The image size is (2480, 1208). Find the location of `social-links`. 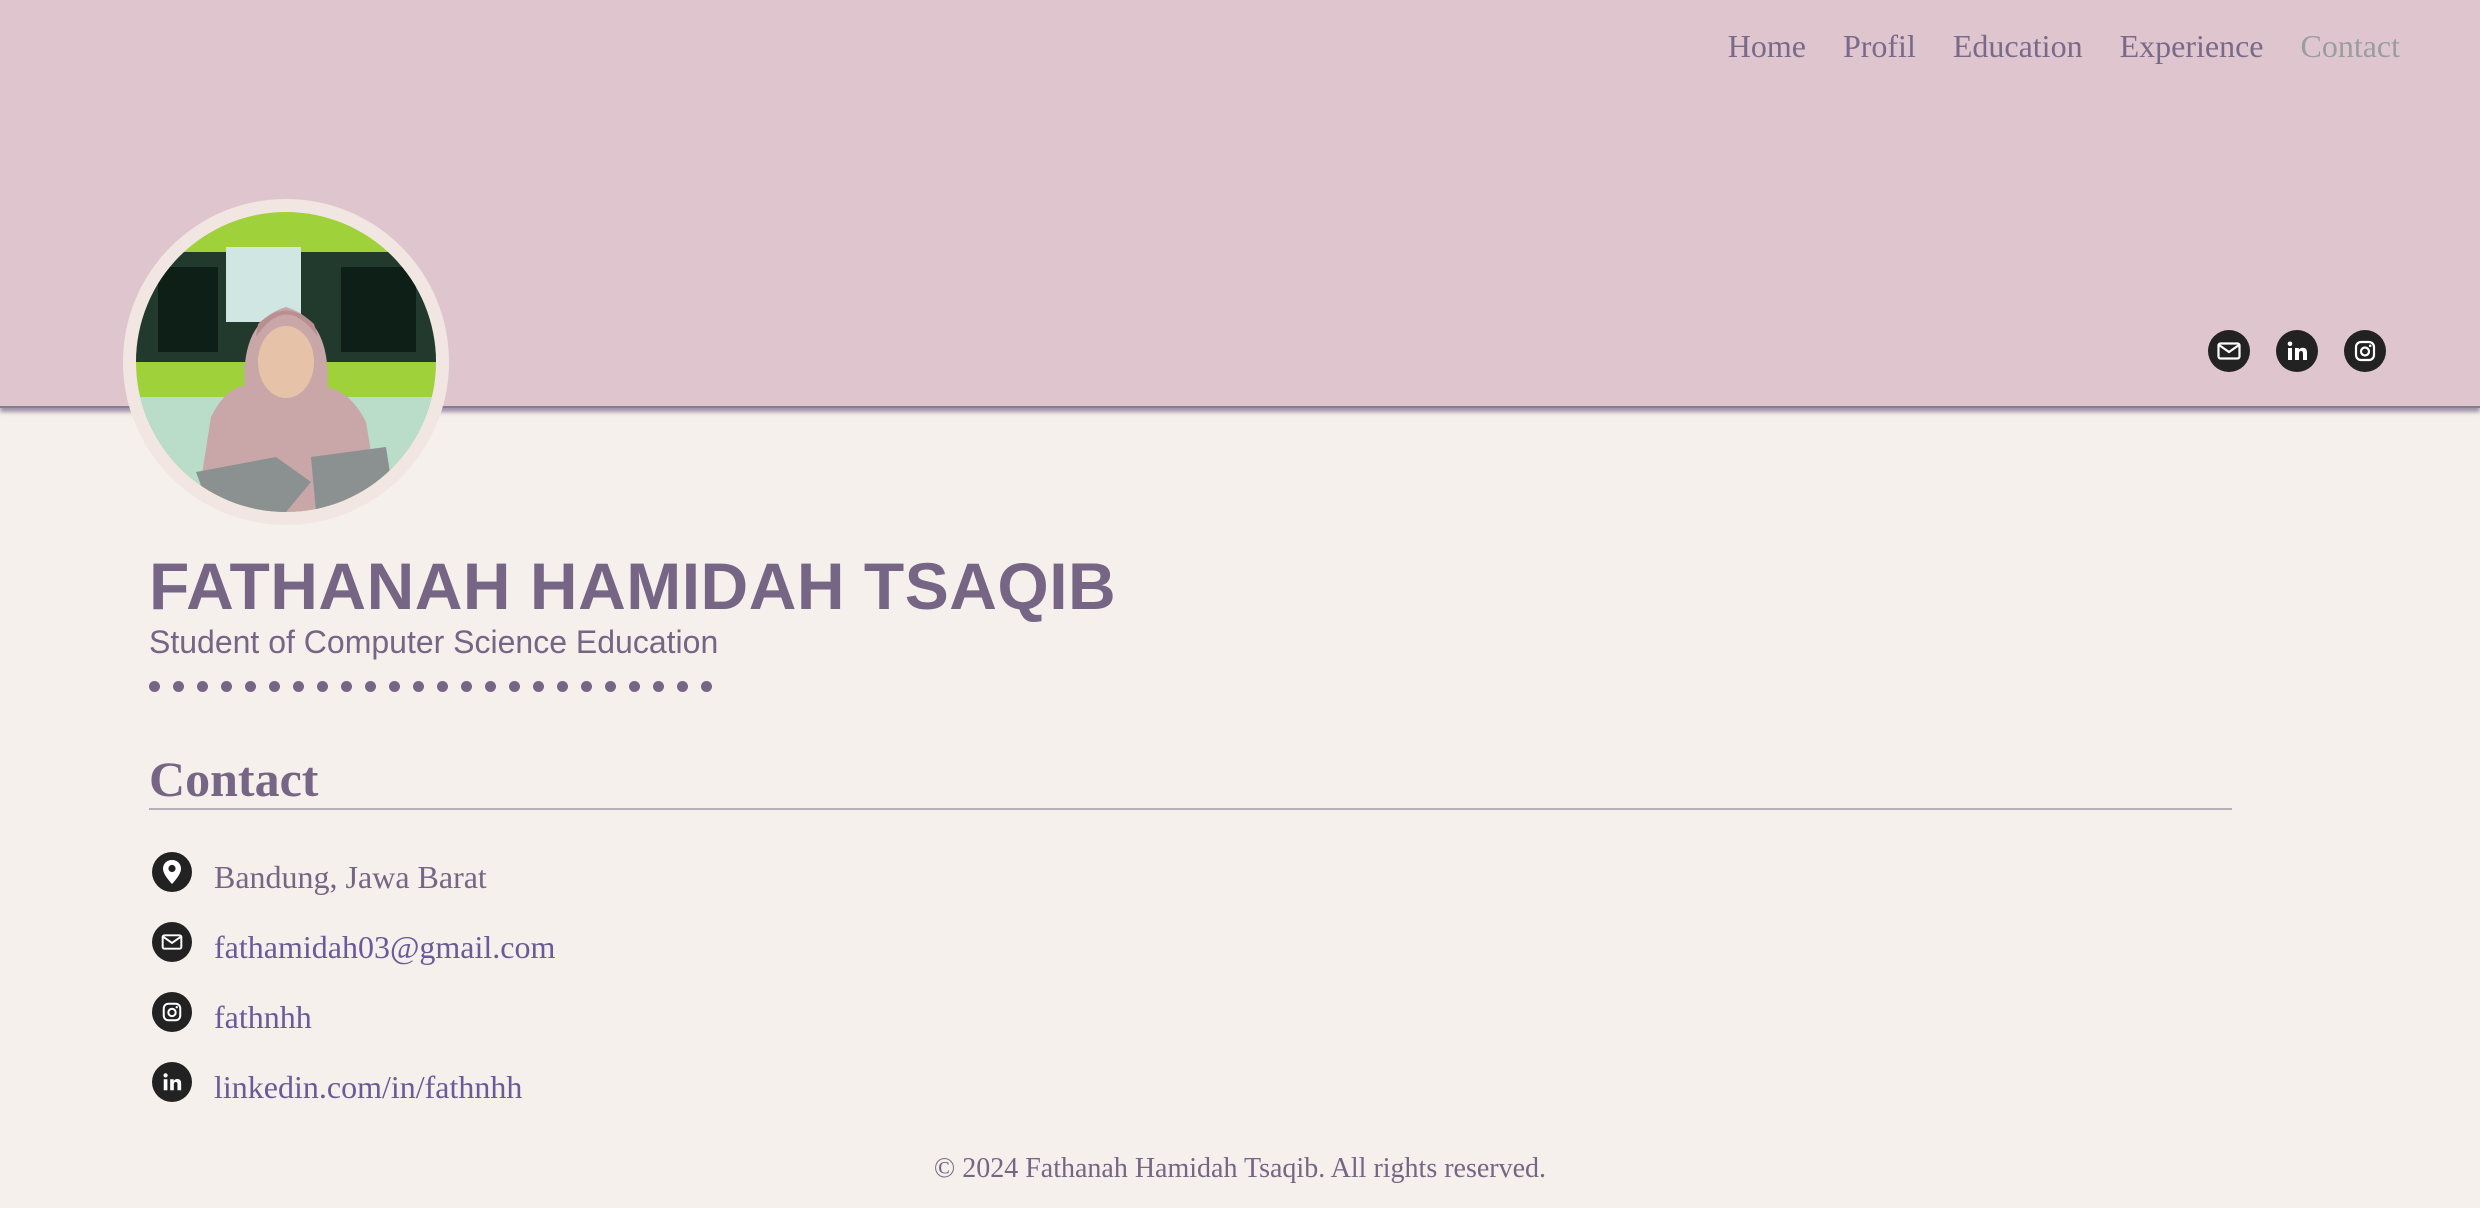

social-links is located at coordinates (2297, 351).